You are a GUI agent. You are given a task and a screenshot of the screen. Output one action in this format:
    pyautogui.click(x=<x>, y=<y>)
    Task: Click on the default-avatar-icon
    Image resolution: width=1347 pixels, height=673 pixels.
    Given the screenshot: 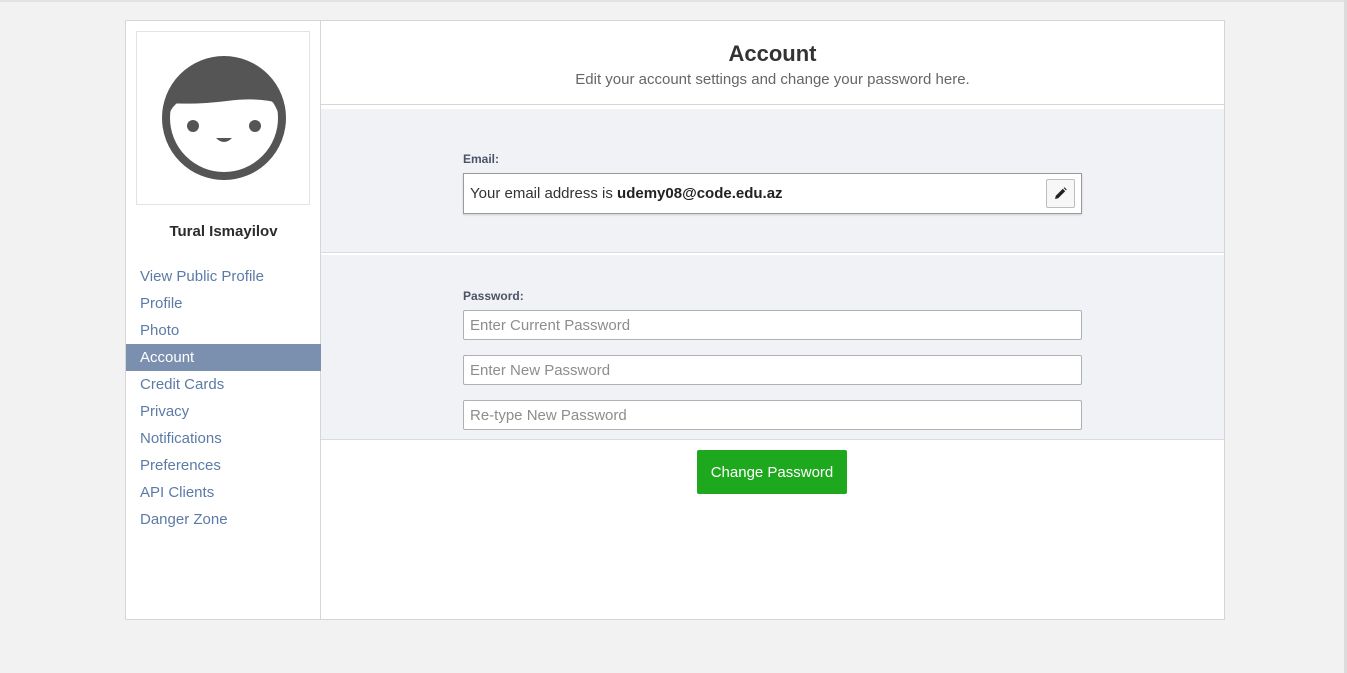 What is the action you would take?
    pyautogui.click(x=224, y=118)
    